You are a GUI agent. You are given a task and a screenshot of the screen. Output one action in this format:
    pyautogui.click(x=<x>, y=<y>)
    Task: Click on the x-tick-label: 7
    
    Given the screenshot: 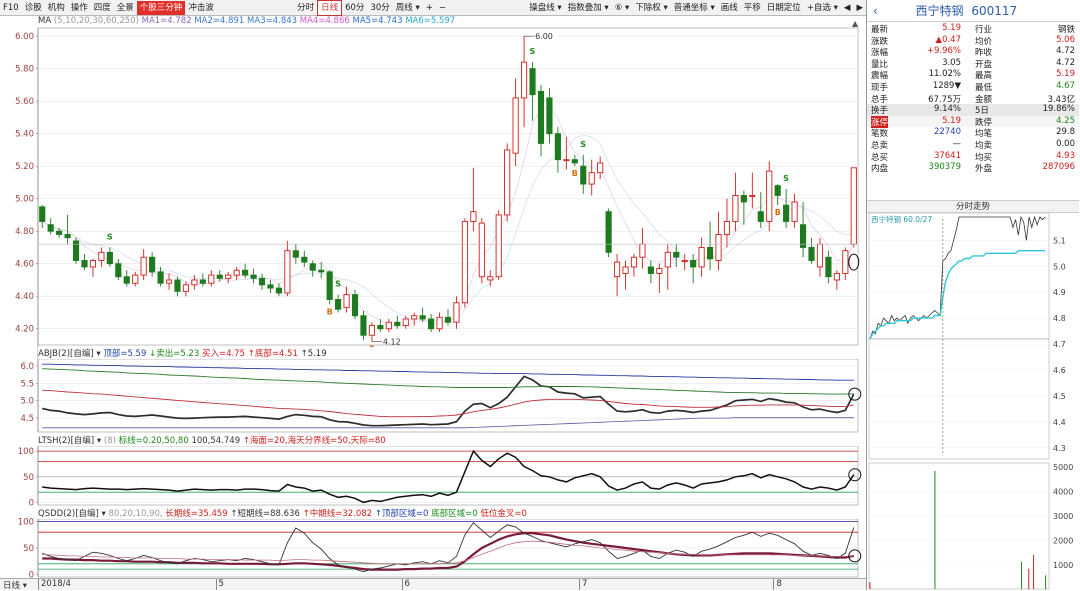 What is the action you would take?
    pyautogui.click(x=585, y=584)
    